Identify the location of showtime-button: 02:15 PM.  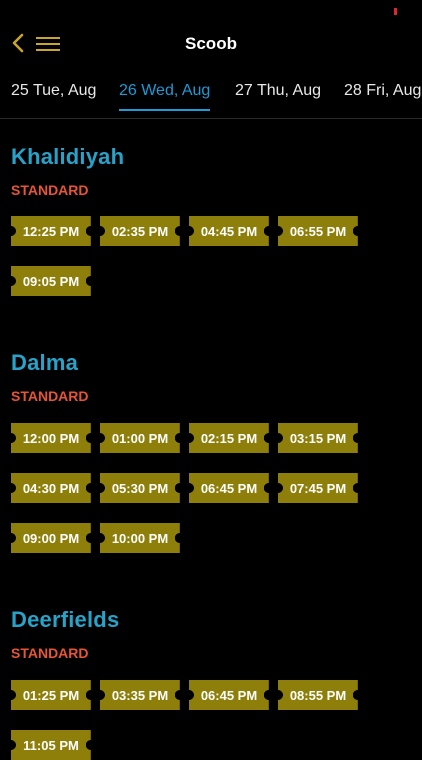
(229, 438).